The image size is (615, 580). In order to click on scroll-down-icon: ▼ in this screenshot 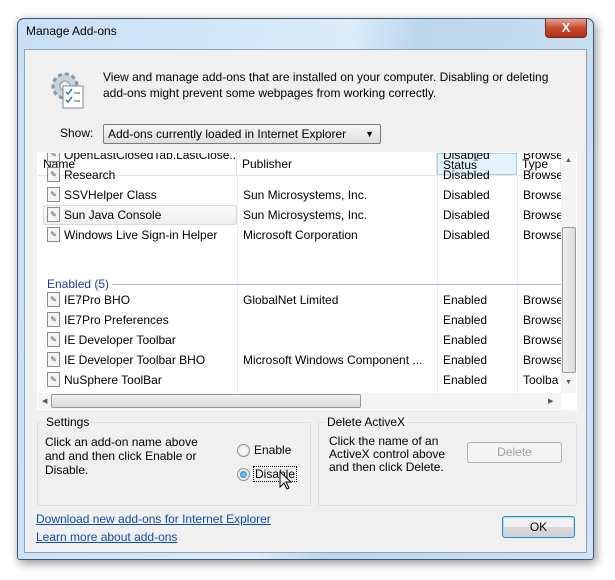, I will do `click(568, 382)`.